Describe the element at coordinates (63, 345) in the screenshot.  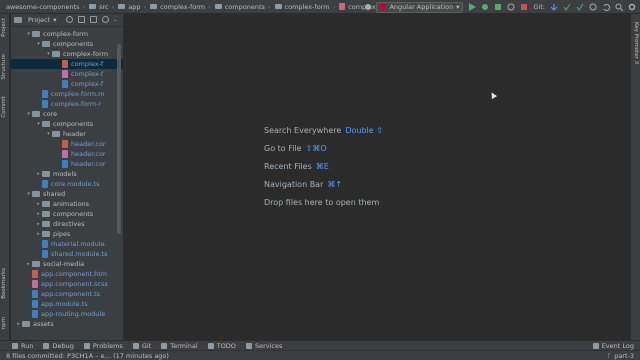
I see `tool-window-label: Debug` at that location.